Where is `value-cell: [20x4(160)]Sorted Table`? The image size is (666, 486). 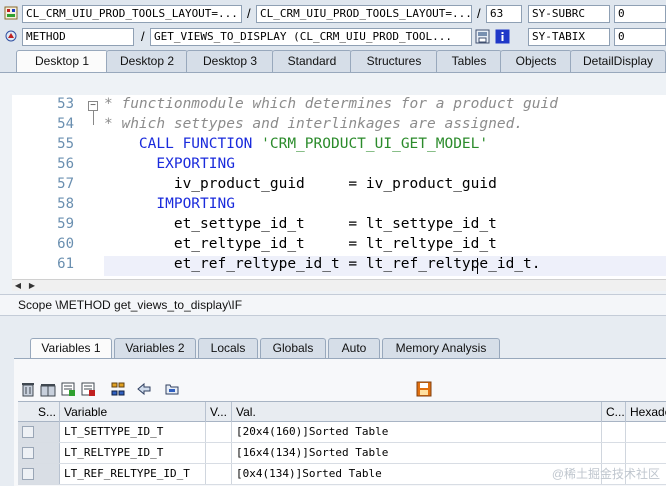 value-cell: [20x4(160)]Sorted Table is located at coordinates (417, 432).